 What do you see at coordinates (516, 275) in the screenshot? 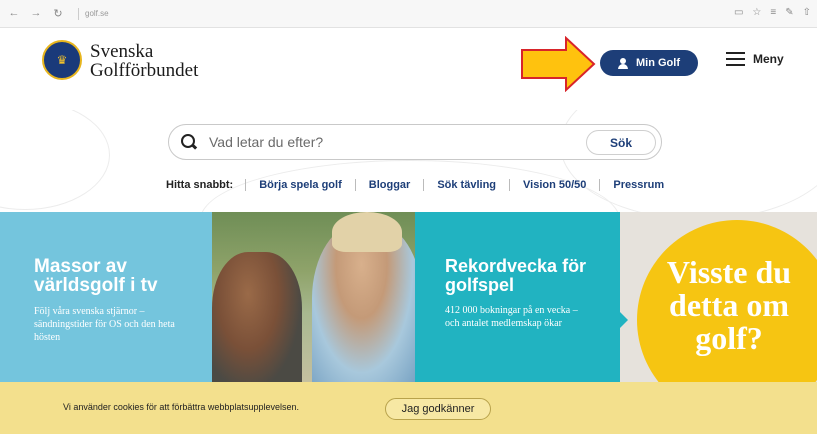
I see `panel-rekordvecka-title: Rekordvecka för golfspel` at bounding box center [516, 275].